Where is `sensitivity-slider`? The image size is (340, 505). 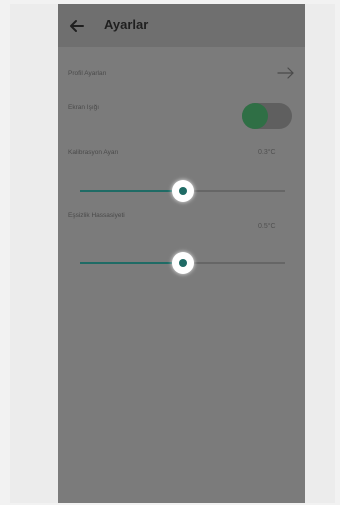
sensitivity-slider is located at coordinates (182, 263).